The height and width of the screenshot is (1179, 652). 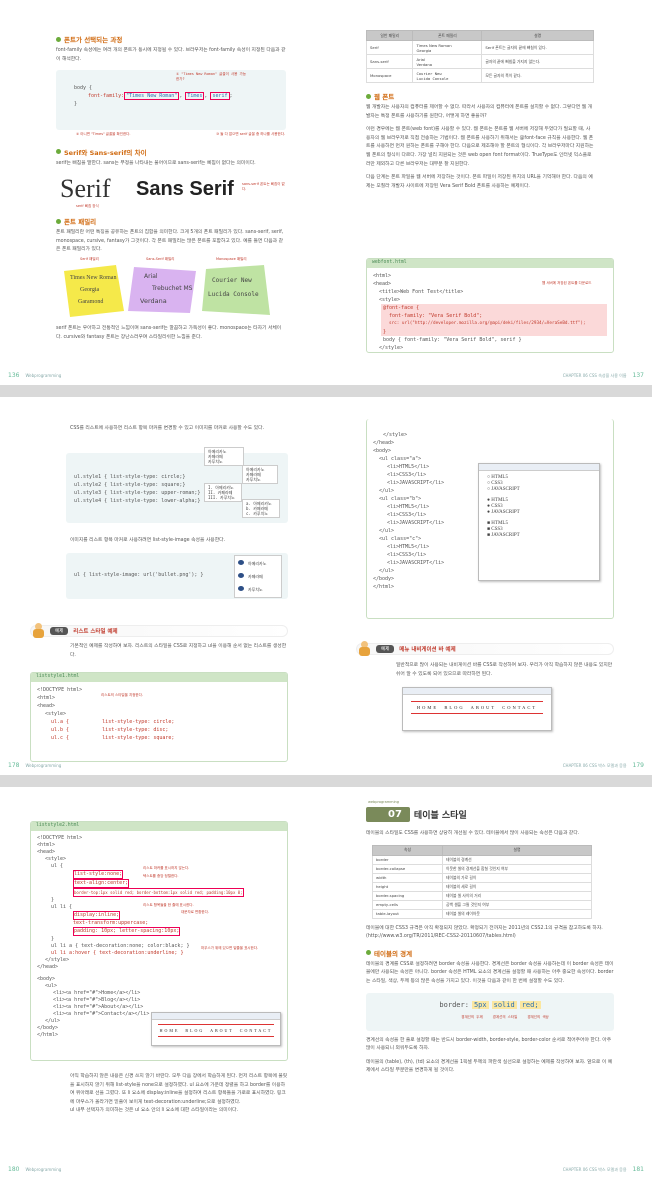 What do you see at coordinates (407, 886) in the screenshot?
I see `table-cell: height` at bounding box center [407, 886].